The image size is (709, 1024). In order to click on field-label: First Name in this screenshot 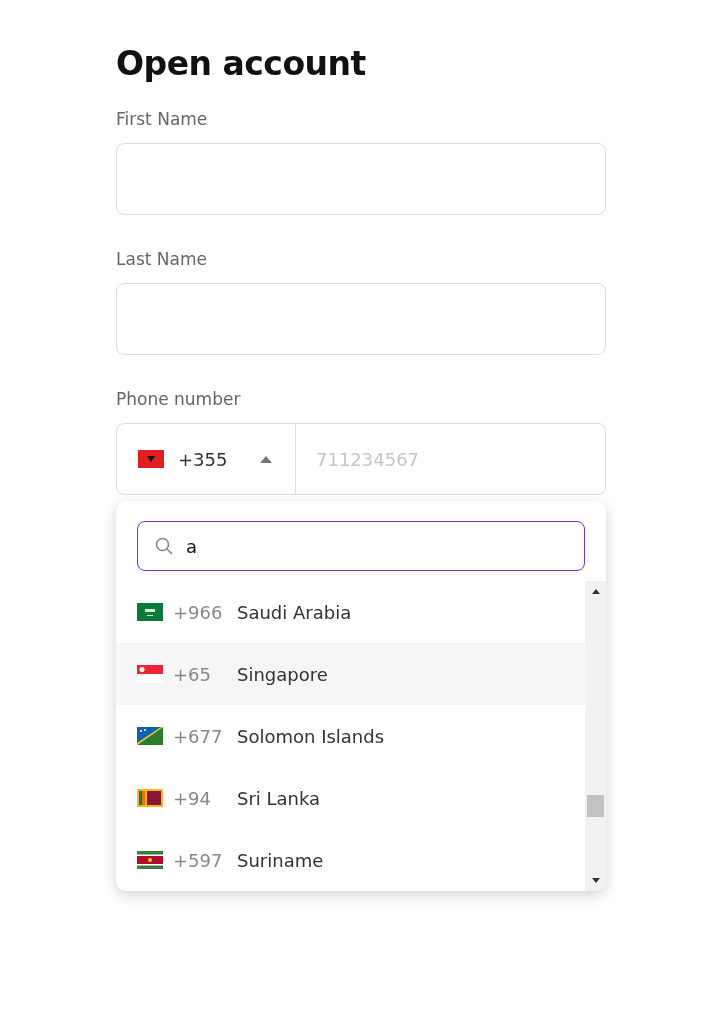, I will do `click(162, 119)`.